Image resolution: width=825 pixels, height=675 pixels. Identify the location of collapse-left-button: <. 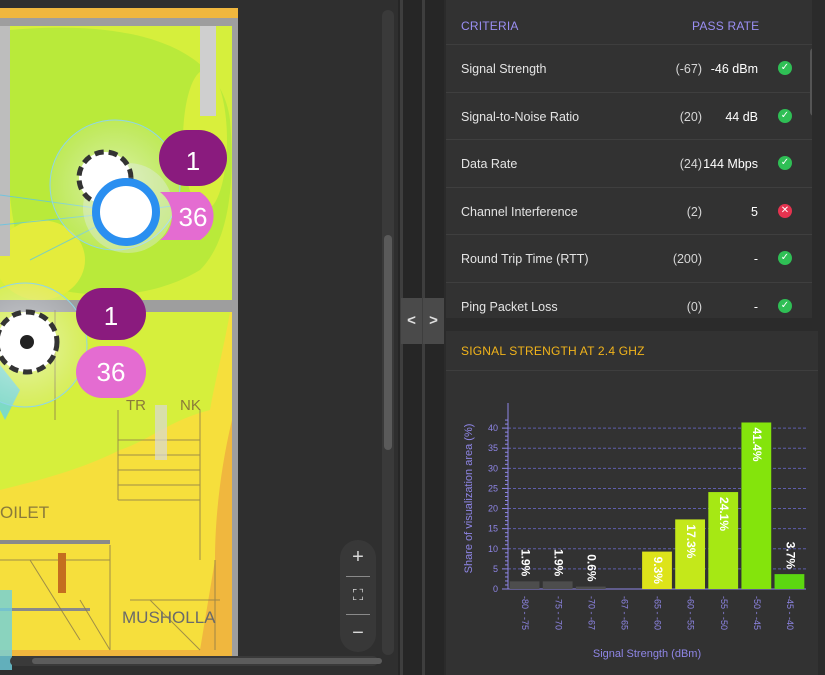
(411, 321).